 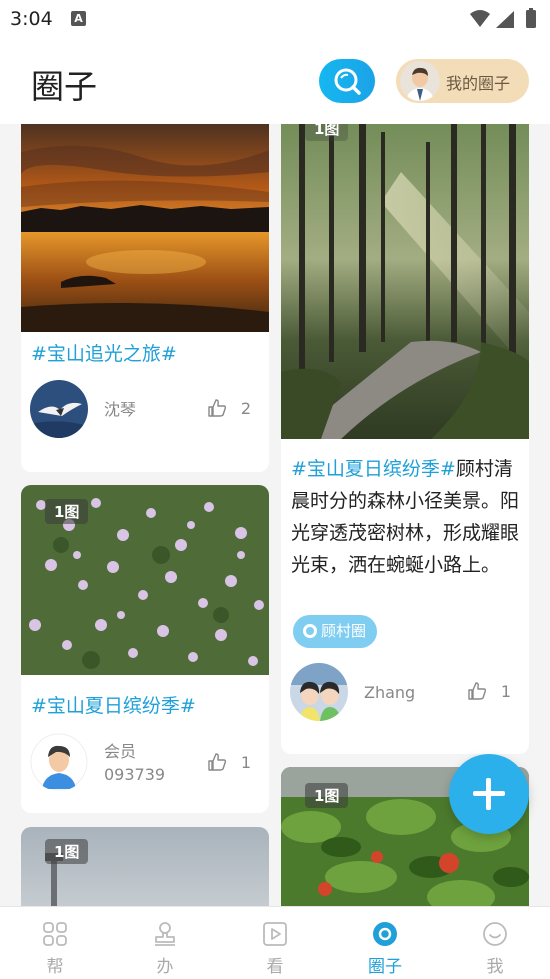 I want to click on tab-circle: 圈子, so click(x=385, y=943).